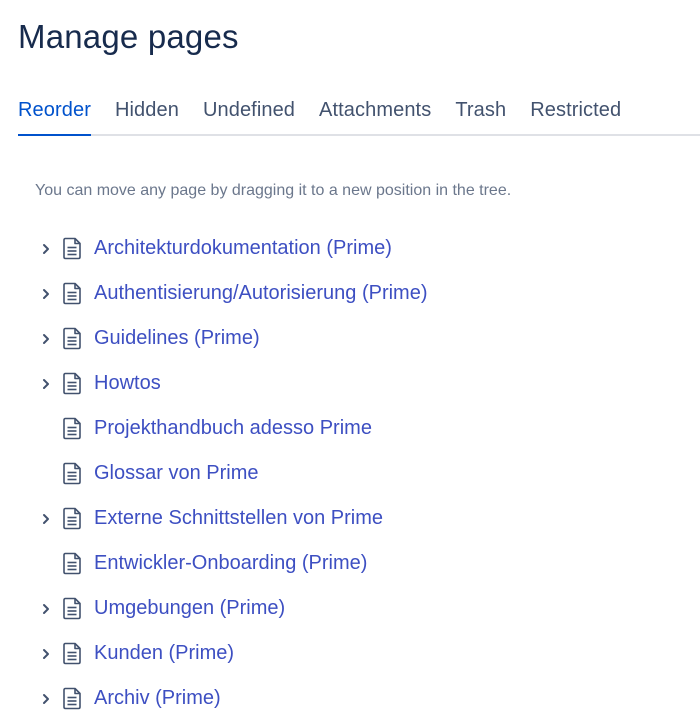  I want to click on tree-item: Kunden (Prime), so click(232, 653).